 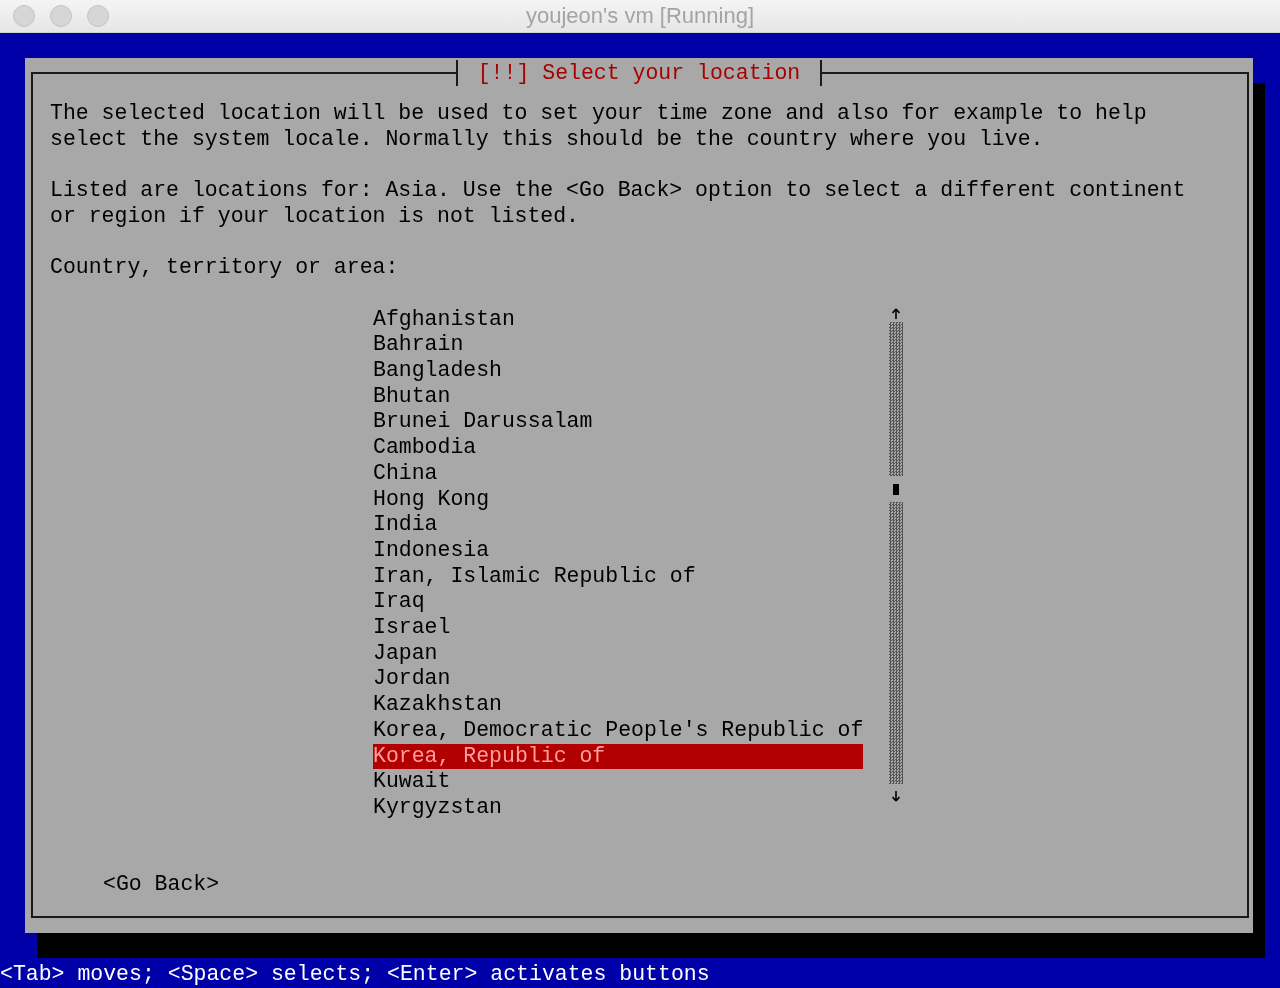 I want to click on country-item: Jordan, so click(x=618, y=679).